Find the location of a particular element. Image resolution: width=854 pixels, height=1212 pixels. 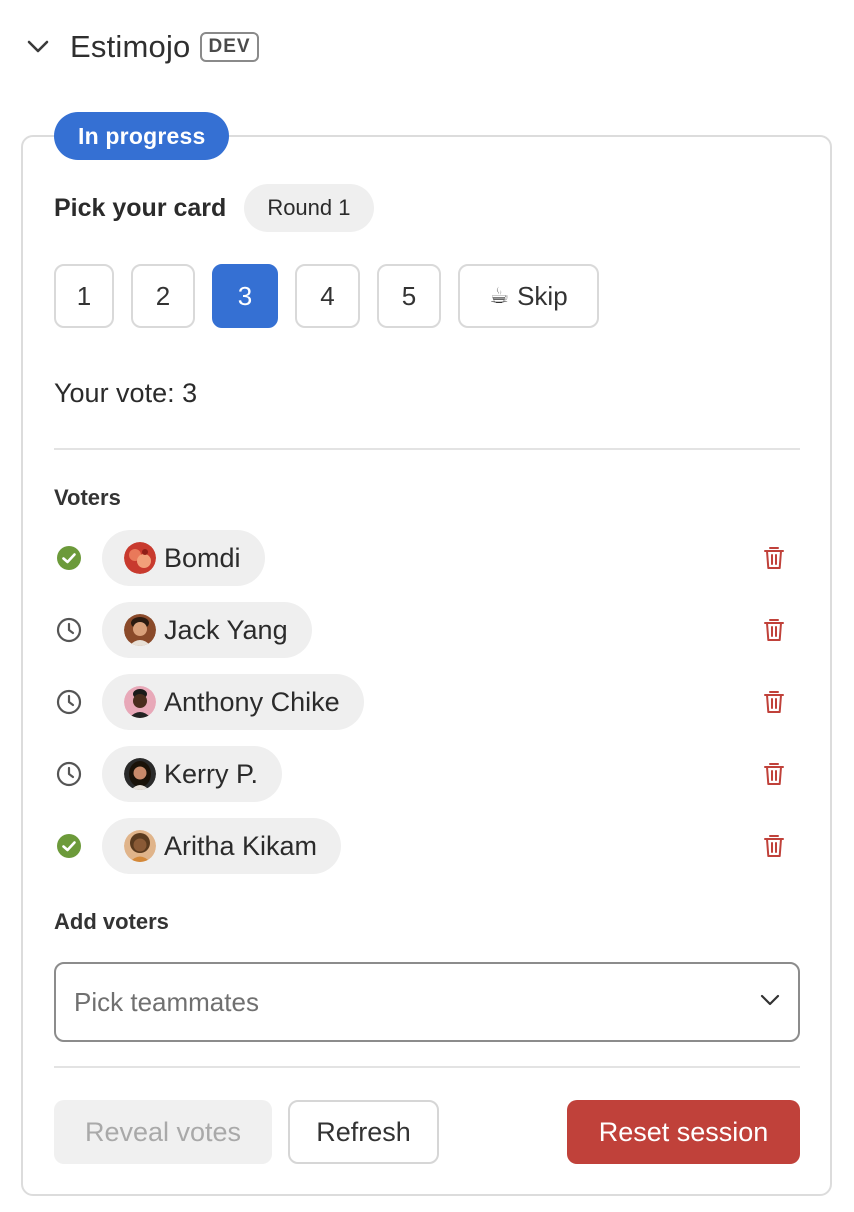

status-badge: In progress is located at coordinates (142, 136).